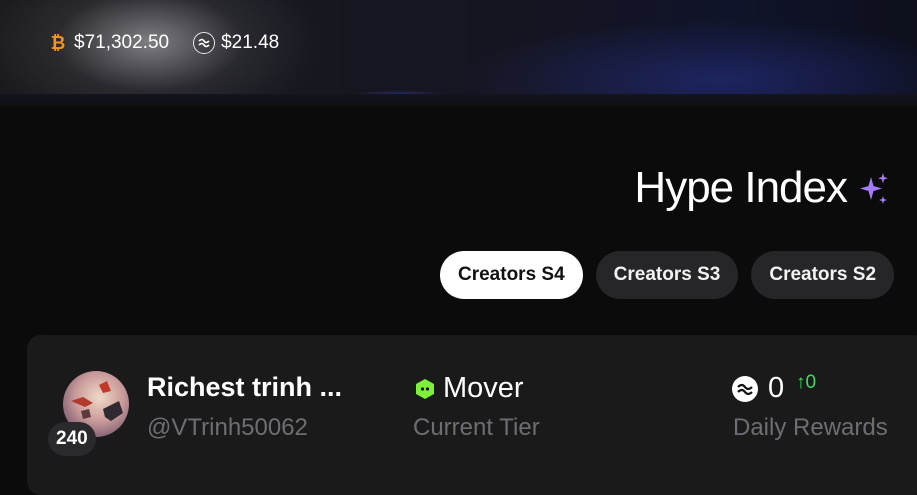 Image resolution: width=917 pixels, height=495 pixels. What do you see at coordinates (250, 42) in the screenshot?
I see `sui-price-value: $21.48` at bounding box center [250, 42].